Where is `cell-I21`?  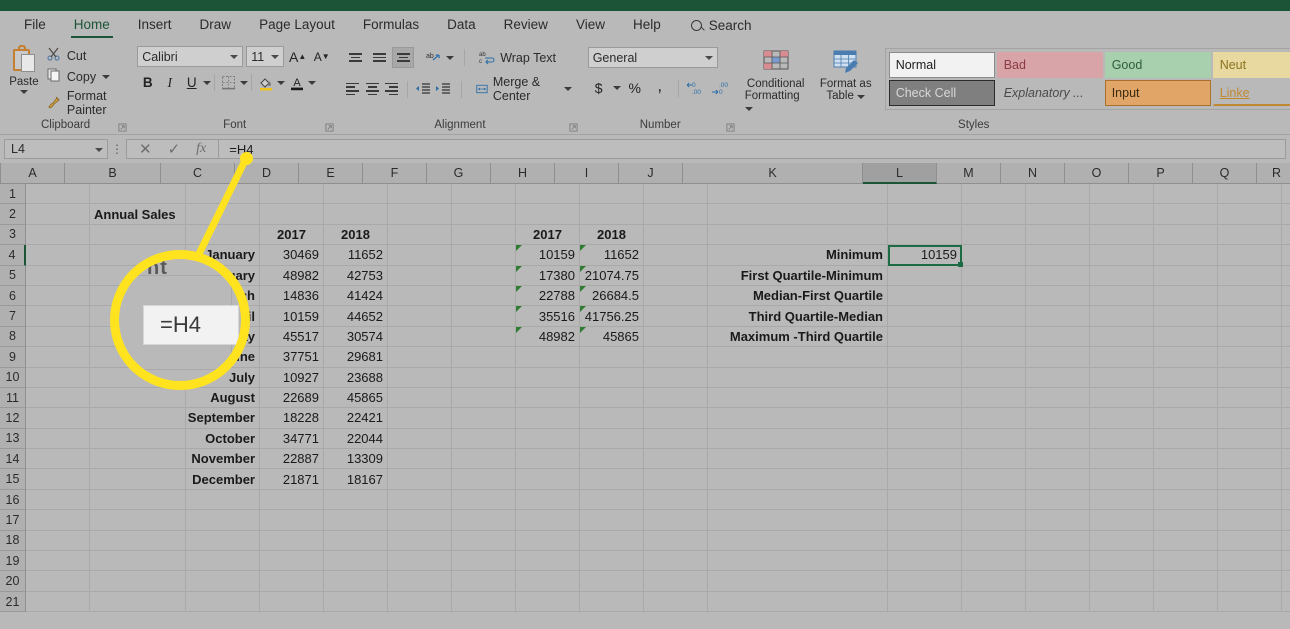
cell-I21 is located at coordinates (612, 602).